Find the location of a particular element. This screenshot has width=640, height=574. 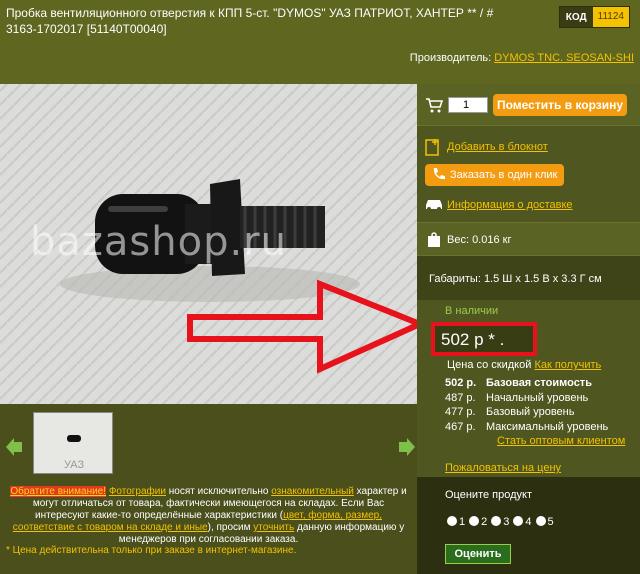

add-to-cart-button: Поместить в корзину is located at coordinates (560, 105).